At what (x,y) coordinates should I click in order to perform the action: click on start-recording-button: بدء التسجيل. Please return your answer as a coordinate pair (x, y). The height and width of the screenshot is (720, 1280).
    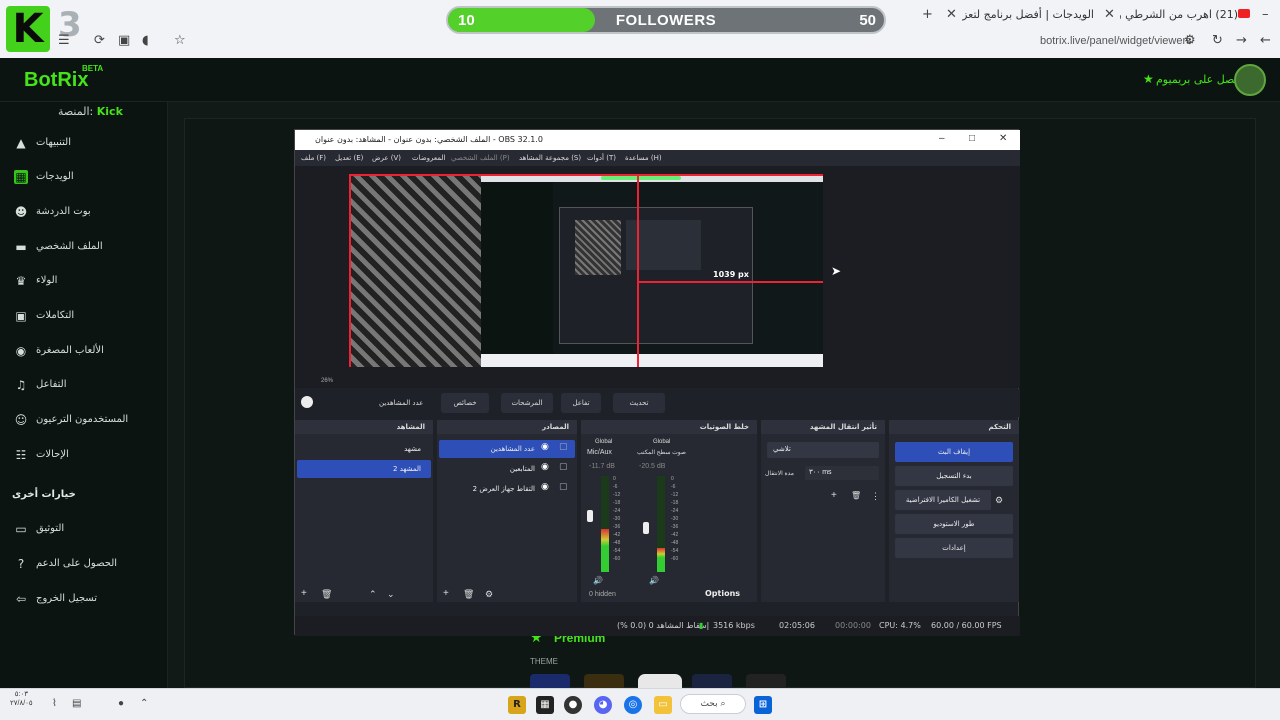
    Looking at the image, I should click on (954, 476).